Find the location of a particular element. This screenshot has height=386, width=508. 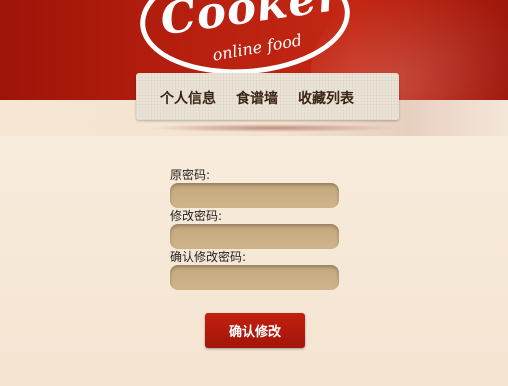

confirm-password-label: 确认修改密码: is located at coordinates (208, 257).